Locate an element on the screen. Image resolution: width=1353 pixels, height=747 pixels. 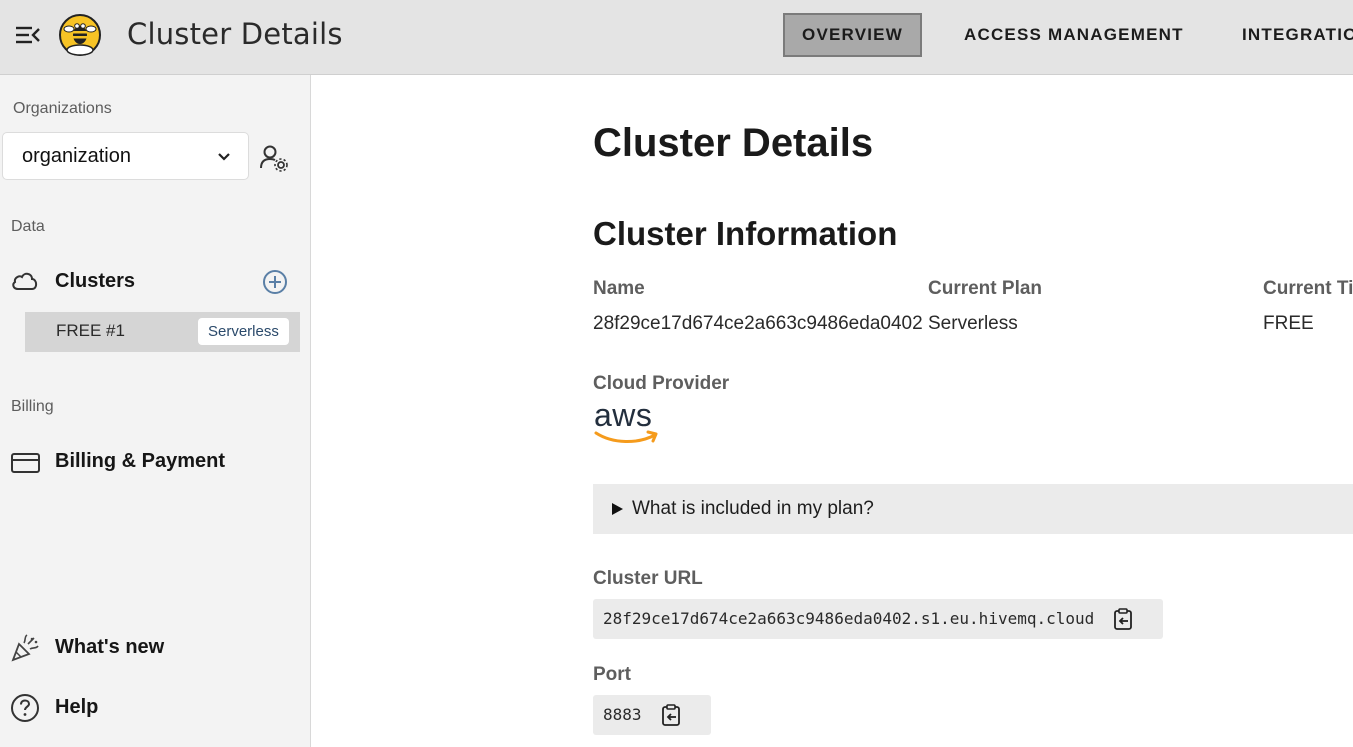
sidebar-item-help: Help is located at coordinates (110, 708).